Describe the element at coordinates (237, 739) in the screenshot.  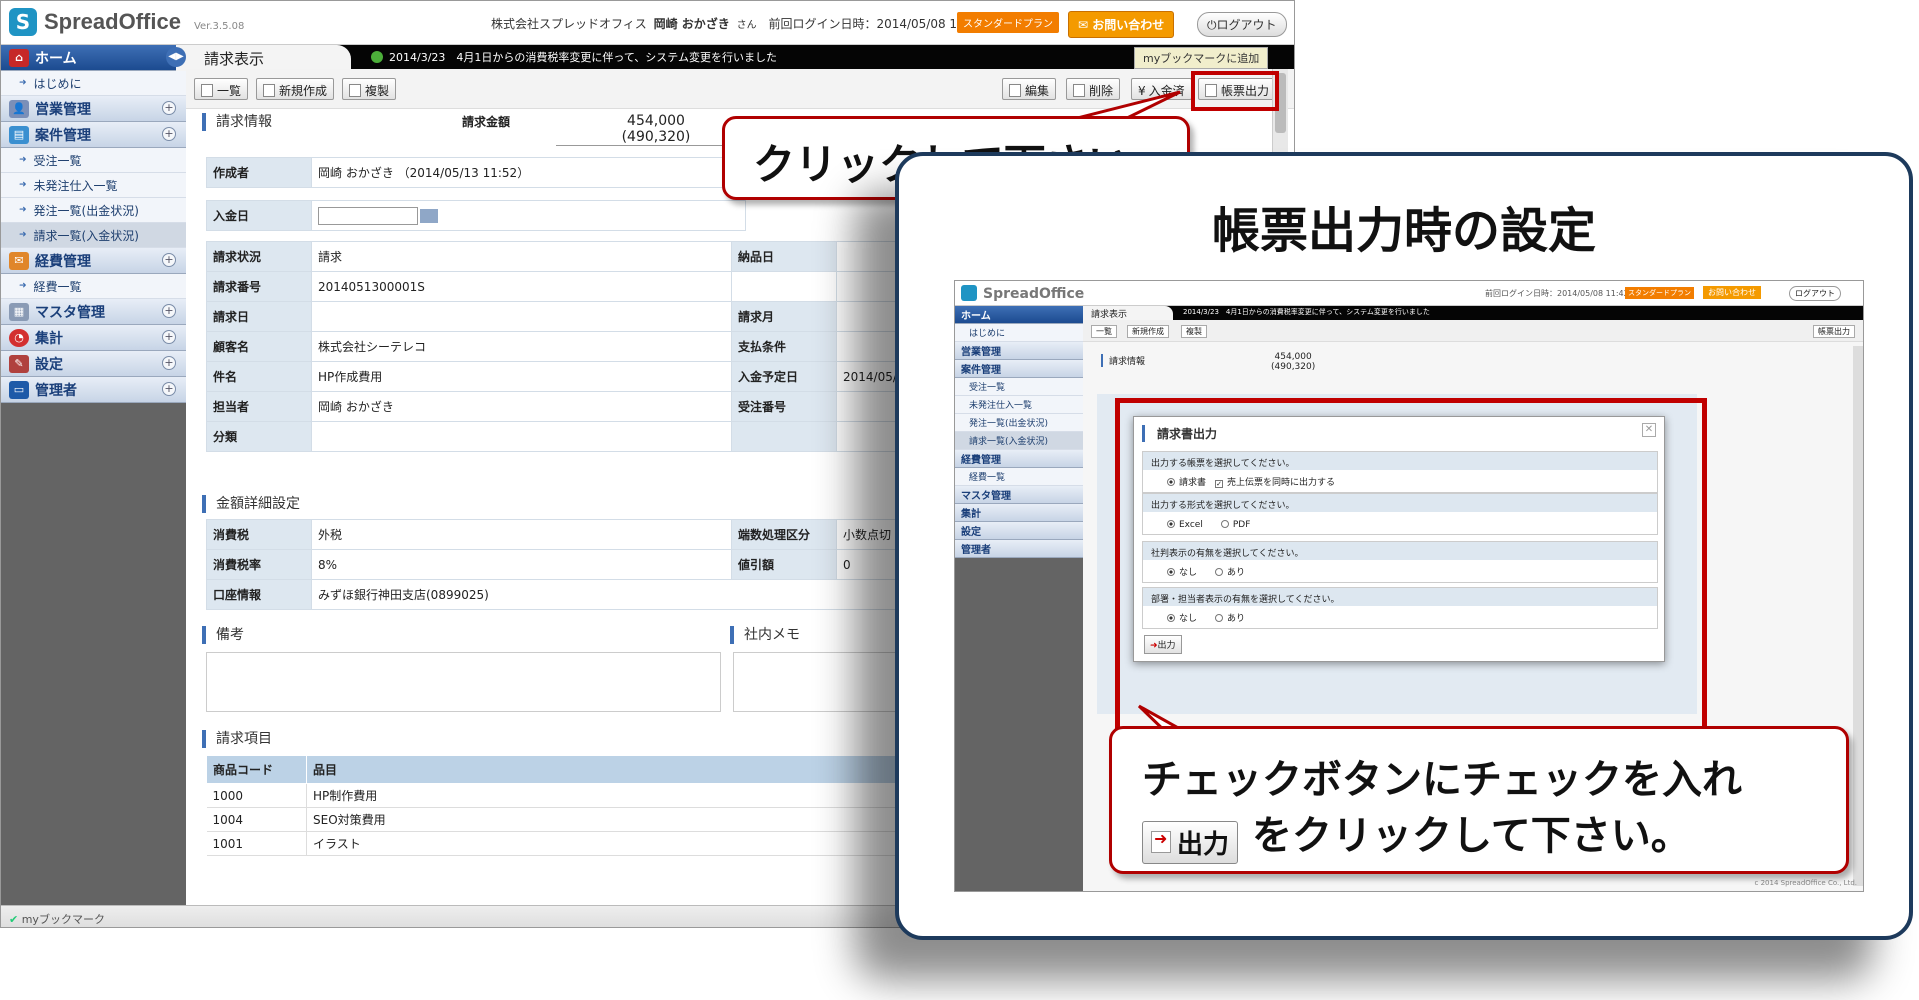
I see `items-title: 請求項目` at that location.